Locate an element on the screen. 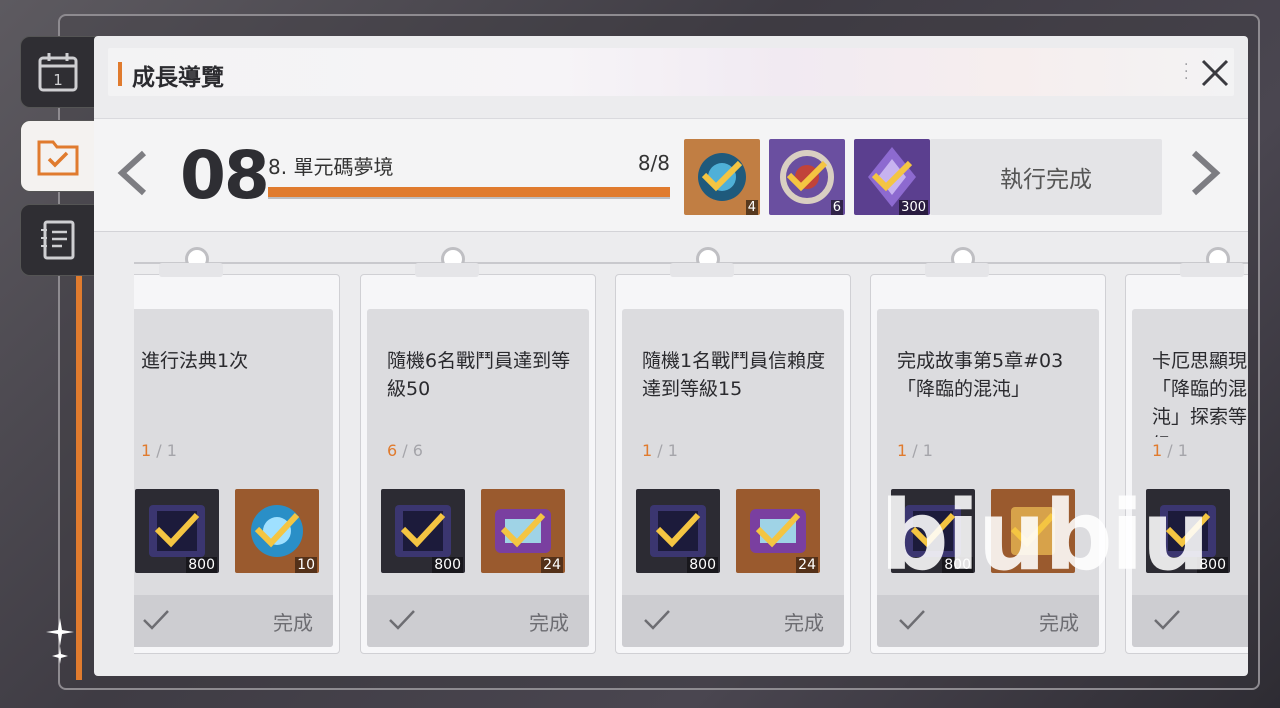 Image resolution: width=1280 pixels, height=708 pixels. calendar-icon: 1 is located at coordinates (58, 72).